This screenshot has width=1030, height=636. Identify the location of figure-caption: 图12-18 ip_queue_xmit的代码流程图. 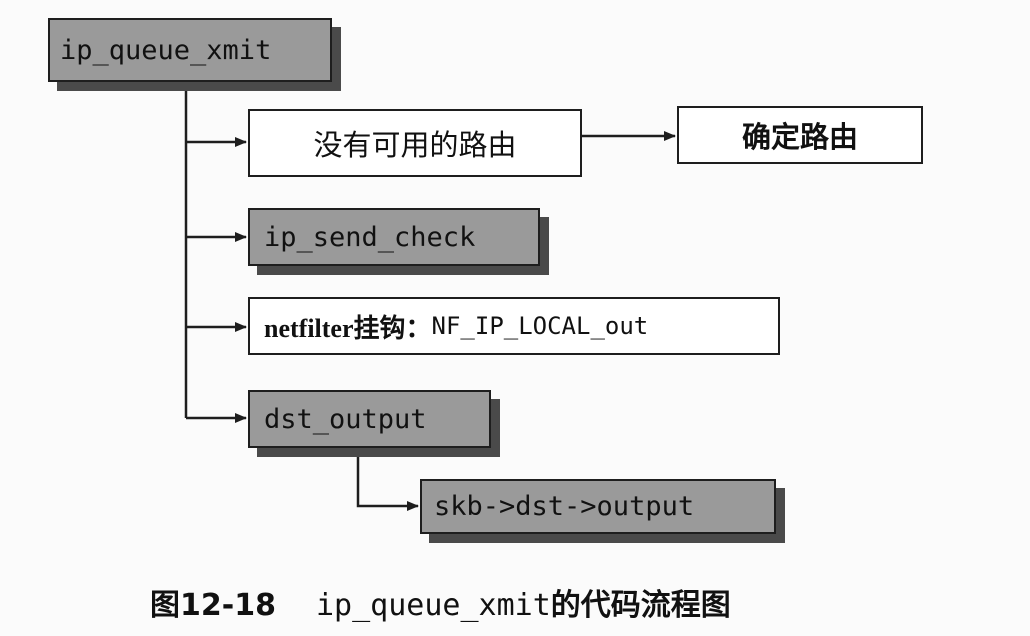
(440, 602).